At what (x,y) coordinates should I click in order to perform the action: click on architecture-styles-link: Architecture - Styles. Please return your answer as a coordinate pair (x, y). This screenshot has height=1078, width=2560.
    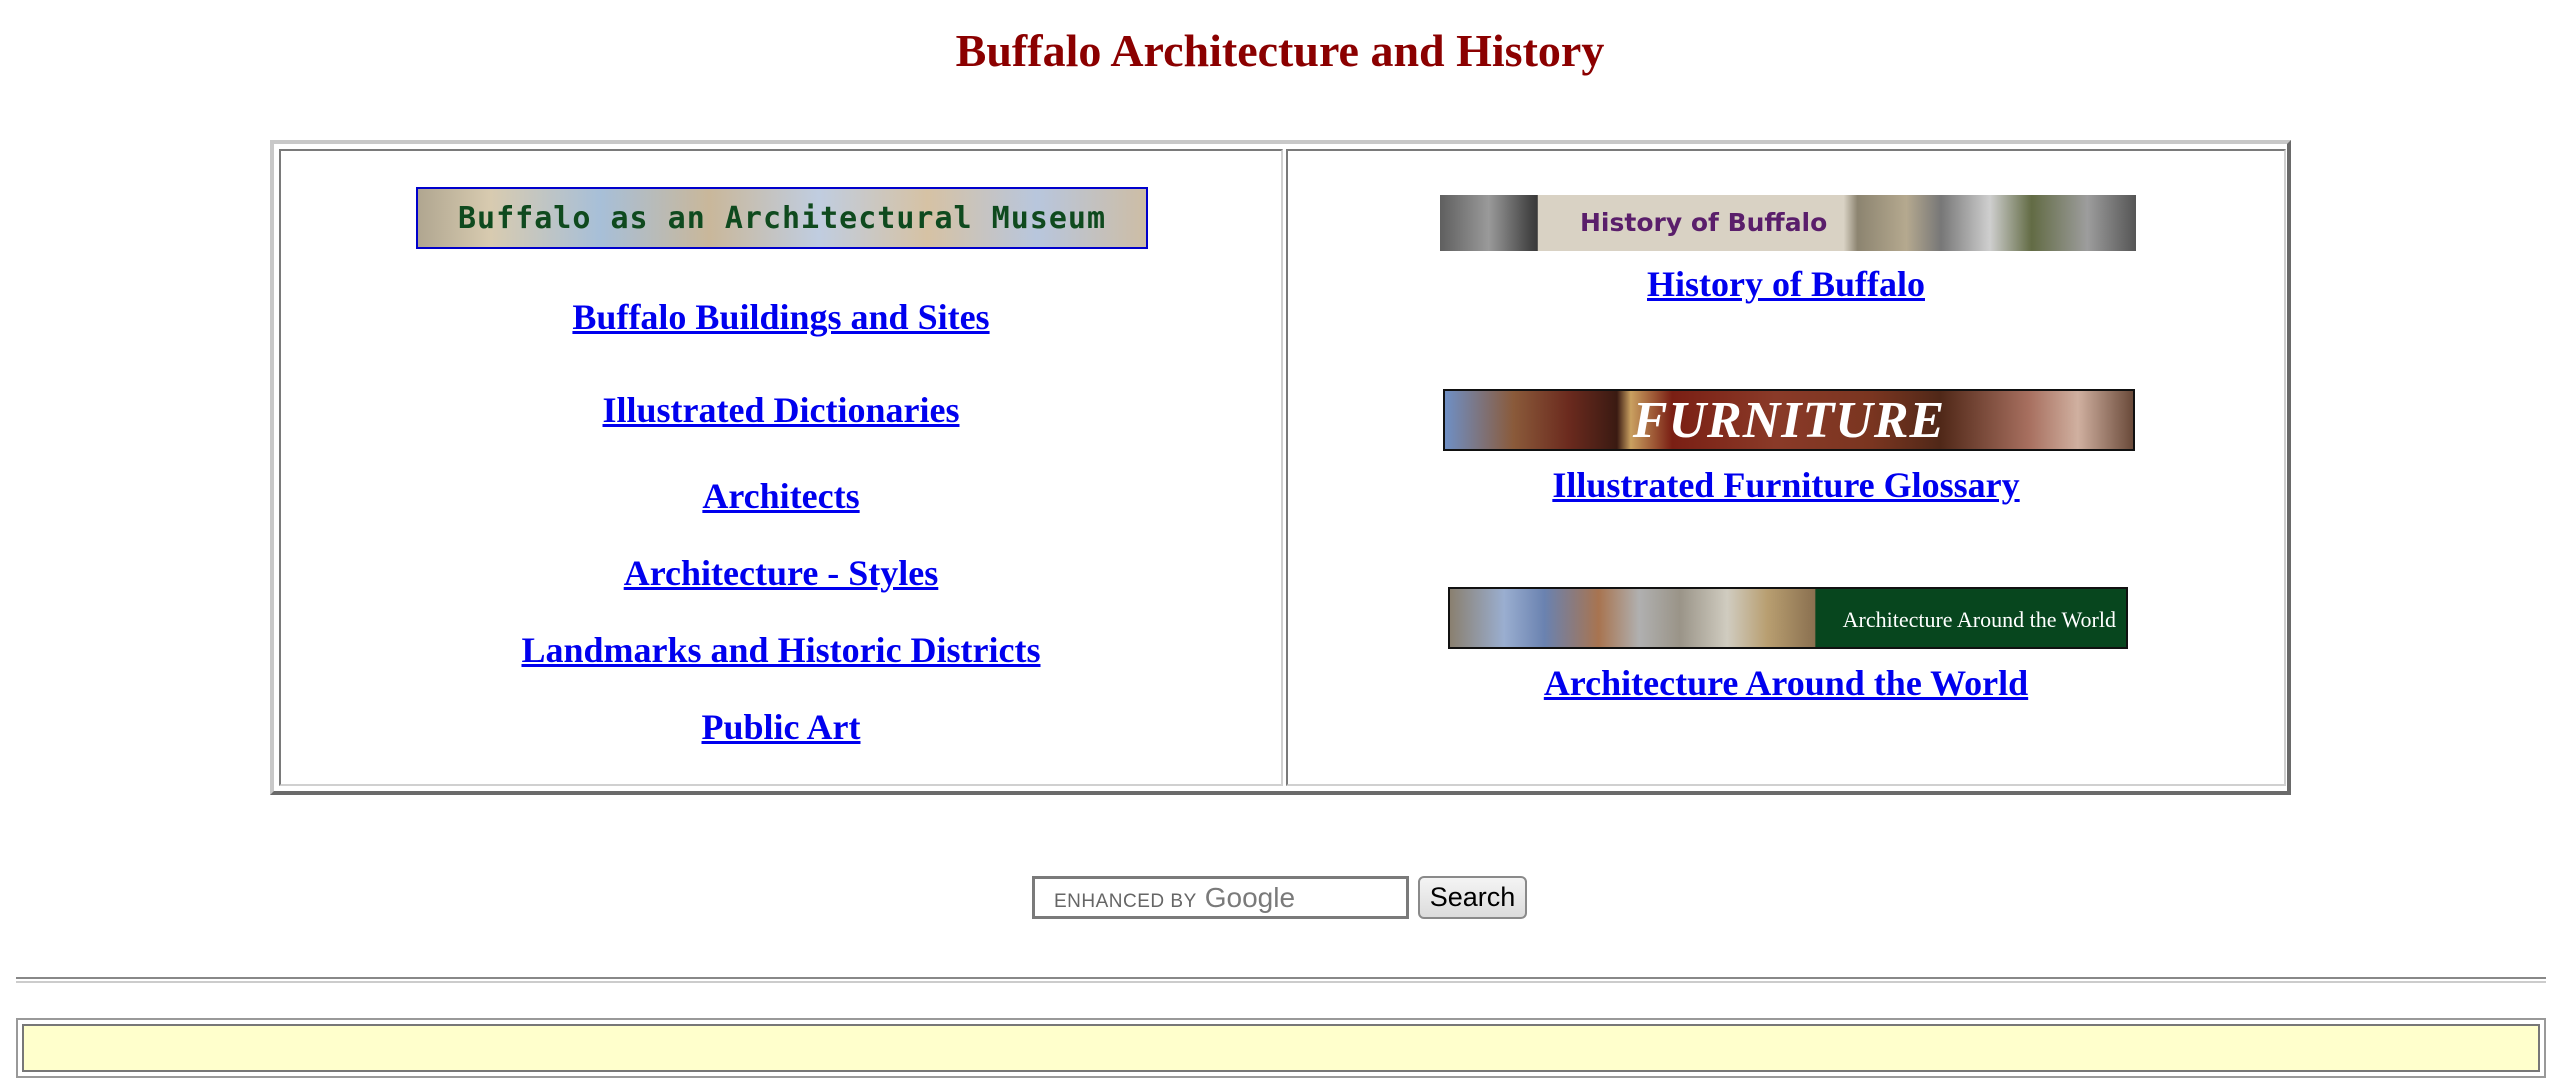
    Looking at the image, I should click on (781, 573).